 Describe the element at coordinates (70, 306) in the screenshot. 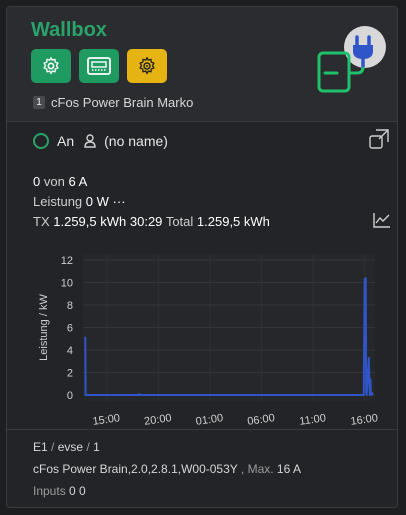

I see `y-tick-label: 8` at that location.